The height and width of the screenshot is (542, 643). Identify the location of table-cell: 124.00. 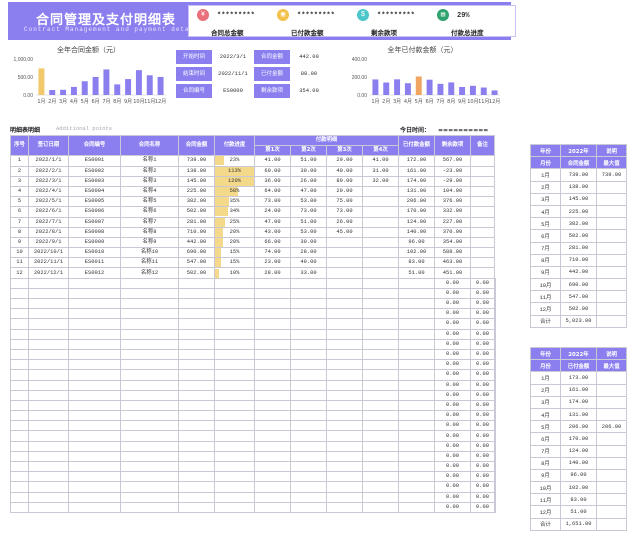
(416, 222).